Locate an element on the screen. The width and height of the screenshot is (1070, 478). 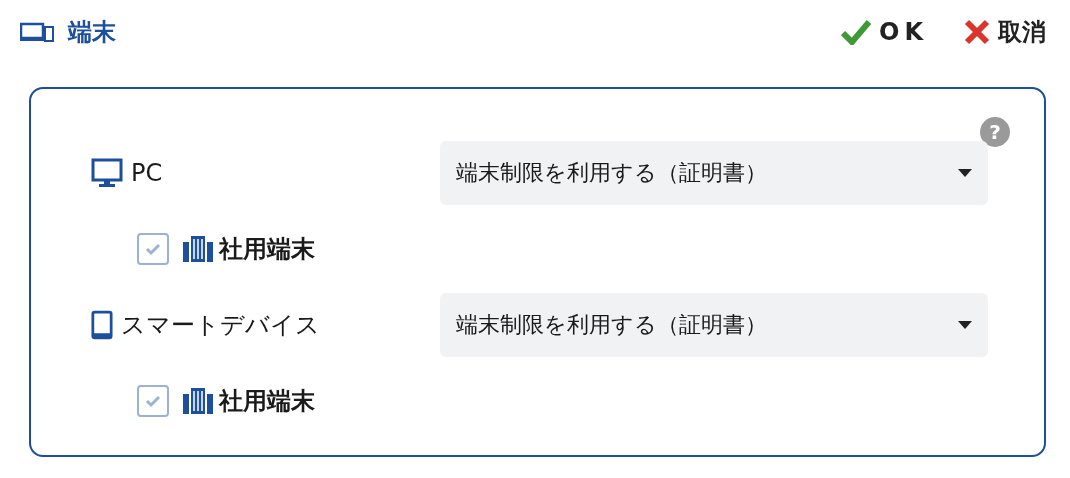
device-label: スマートデバイス is located at coordinates (220, 325).